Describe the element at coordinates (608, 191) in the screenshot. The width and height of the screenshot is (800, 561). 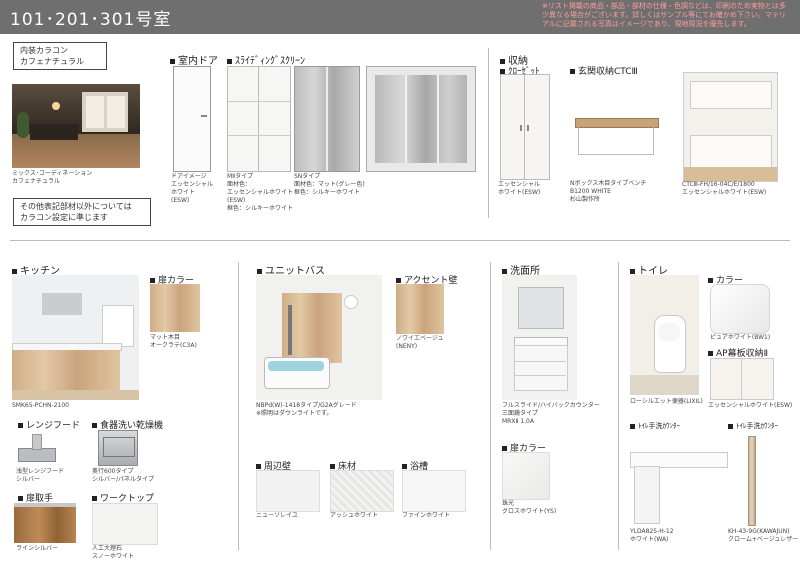
I see `bench-caption: Nボックス木目タイプベンチ B1200 WHITE 杉山製作所` at that location.